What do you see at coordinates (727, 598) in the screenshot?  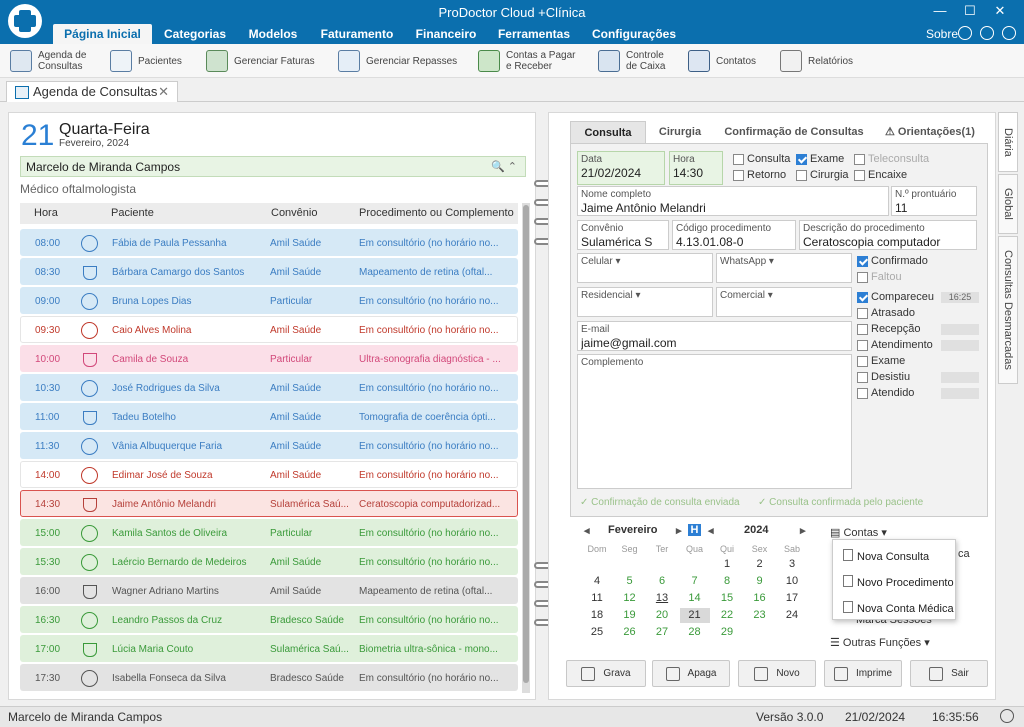 I see `calendar-day: 15` at bounding box center [727, 598].